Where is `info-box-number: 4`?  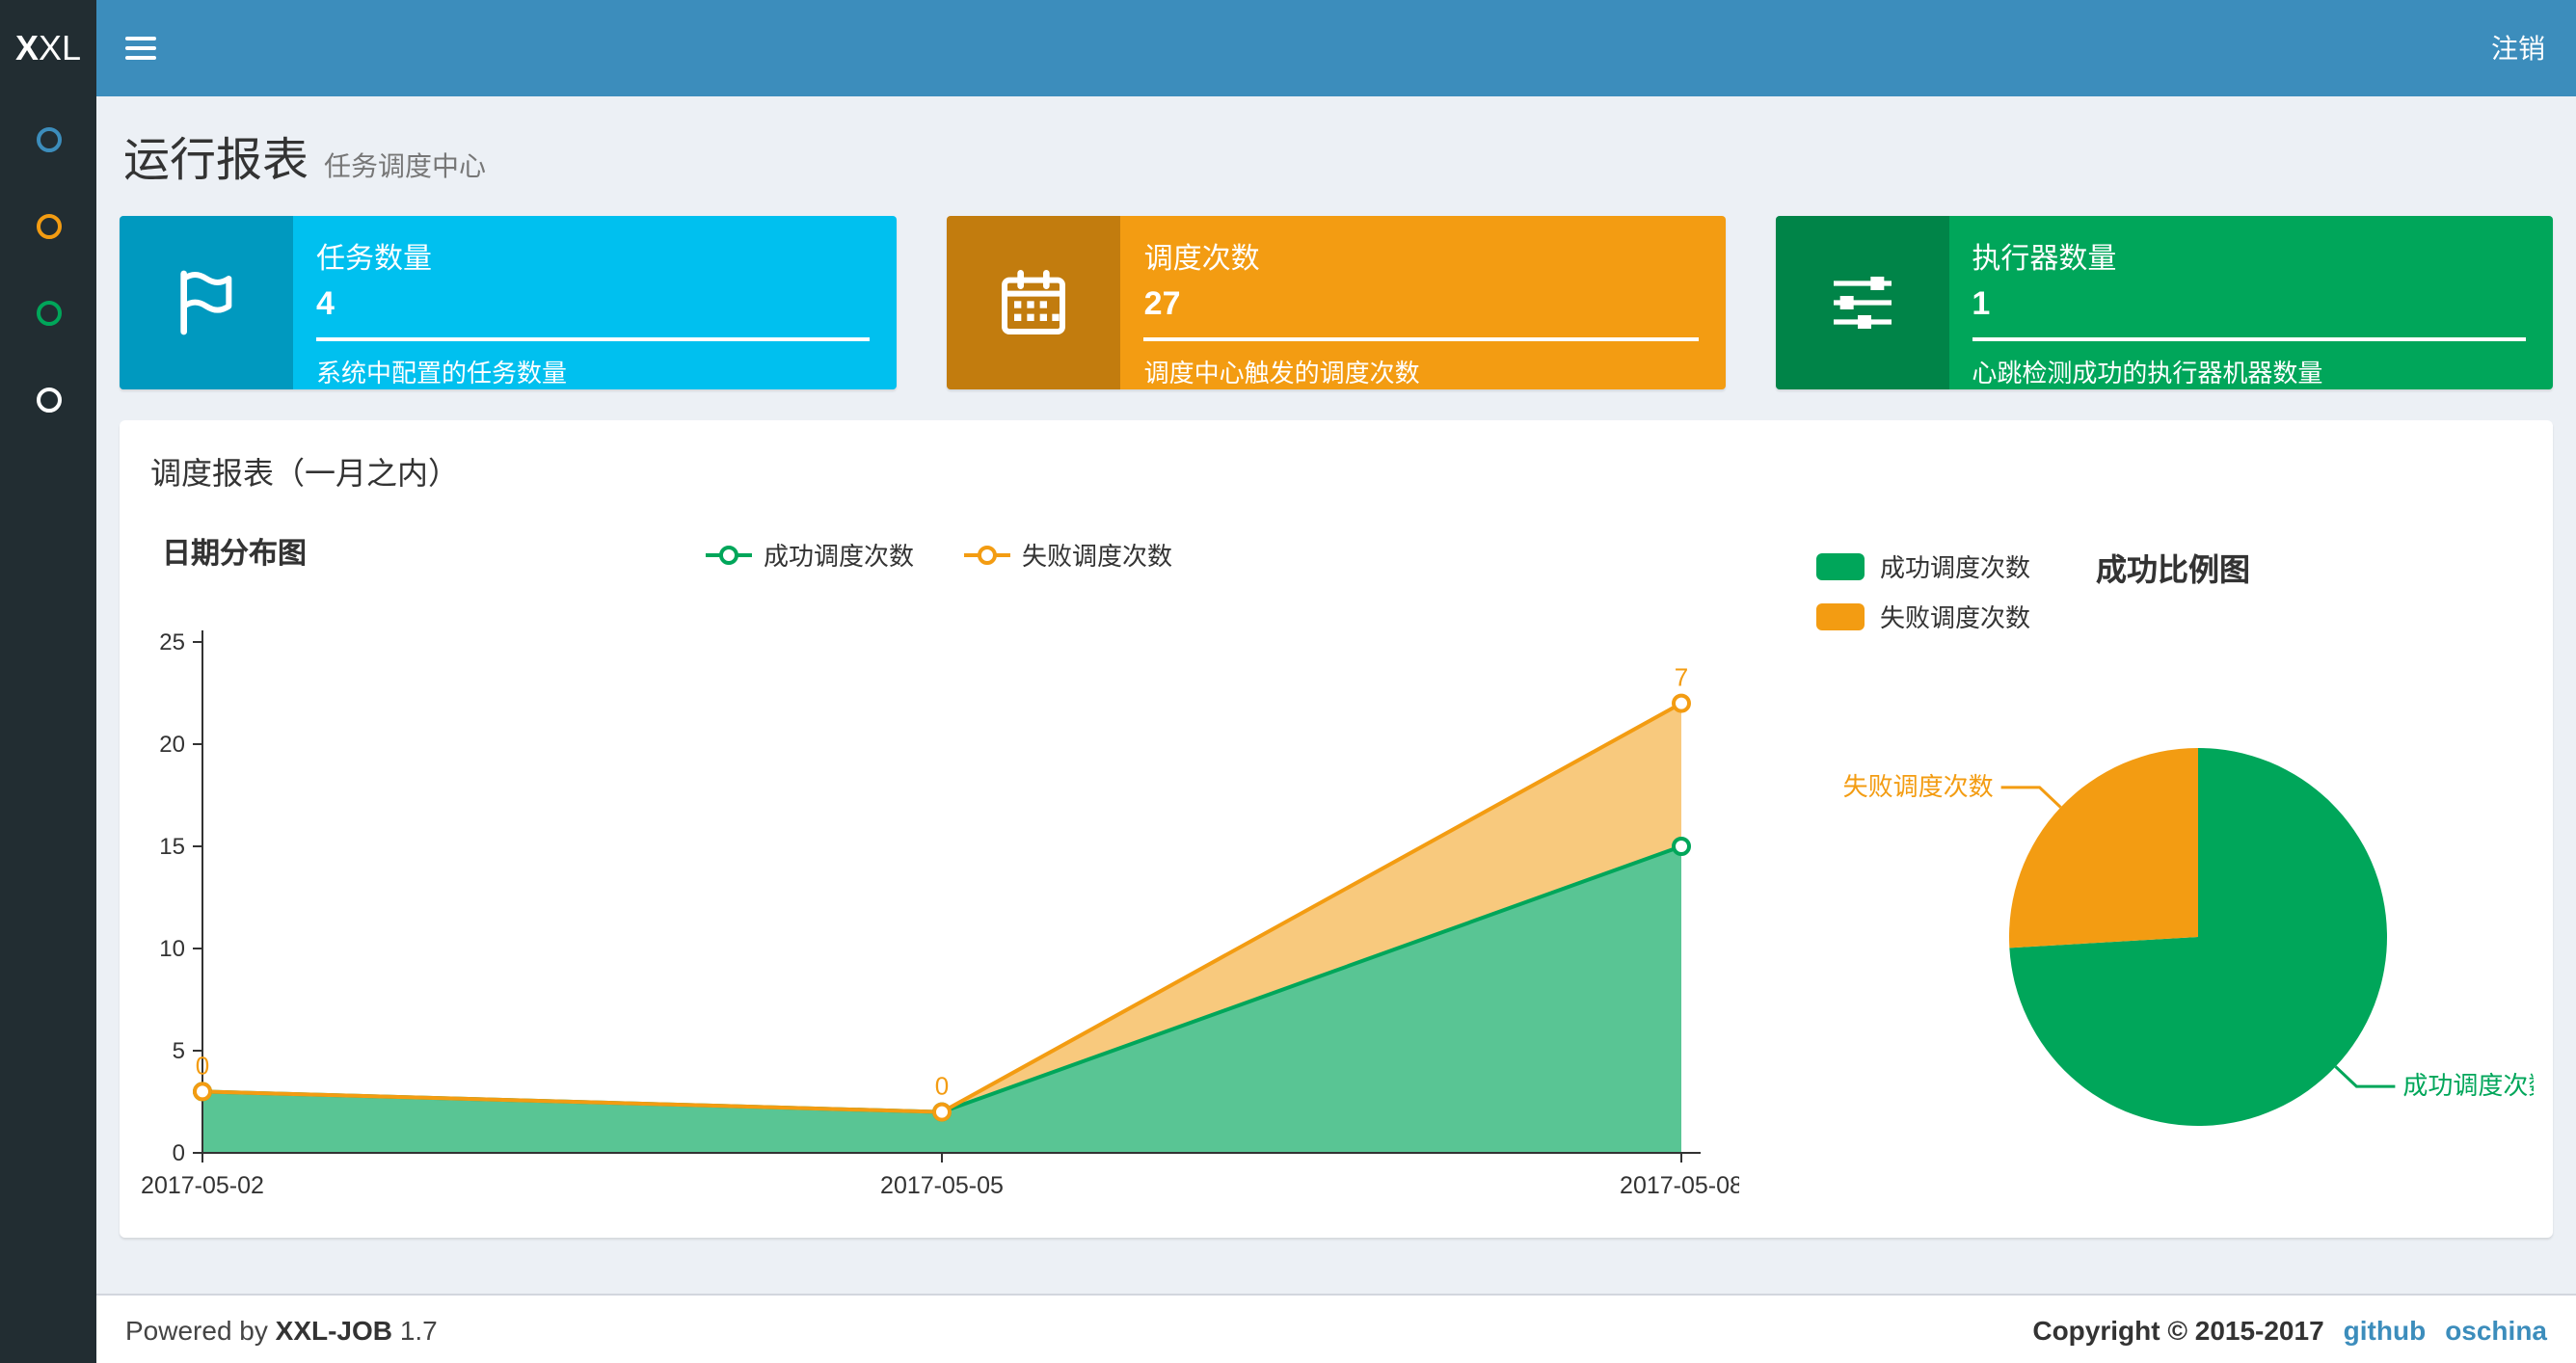
info-box-number: 4 is located at coordinates (326, 303).